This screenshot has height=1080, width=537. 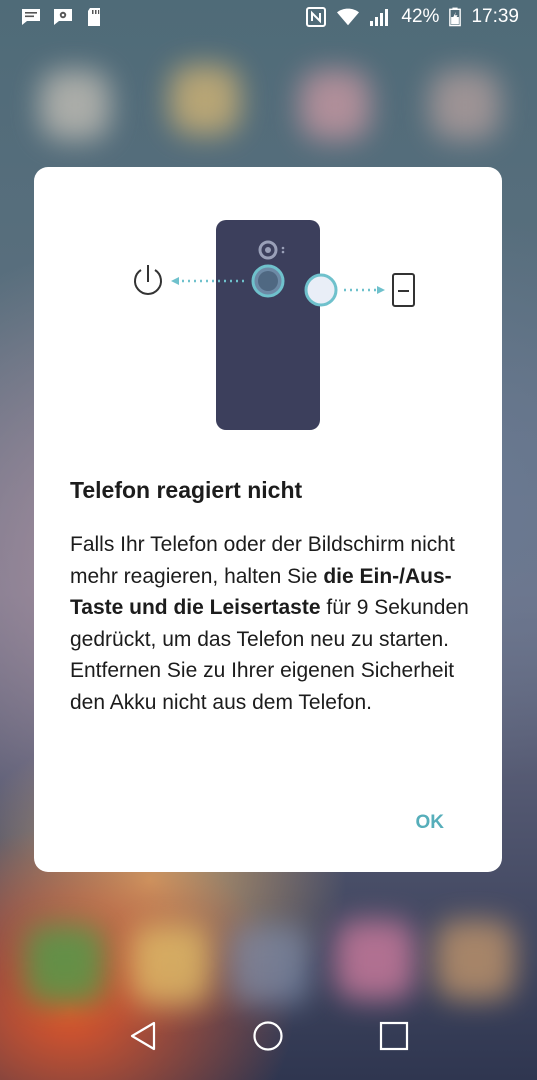 I want to click on battery-percent: 42%, so click(x=420, y=16).